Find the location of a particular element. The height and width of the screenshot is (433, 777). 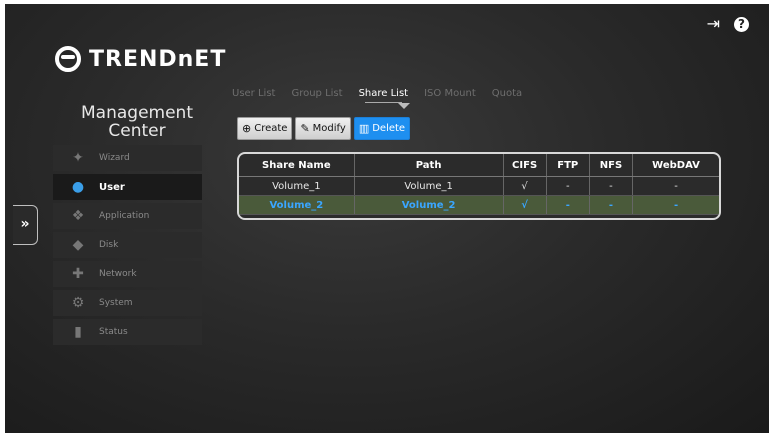

sidebar-item-label: Application is located at coordinates (124, 216).